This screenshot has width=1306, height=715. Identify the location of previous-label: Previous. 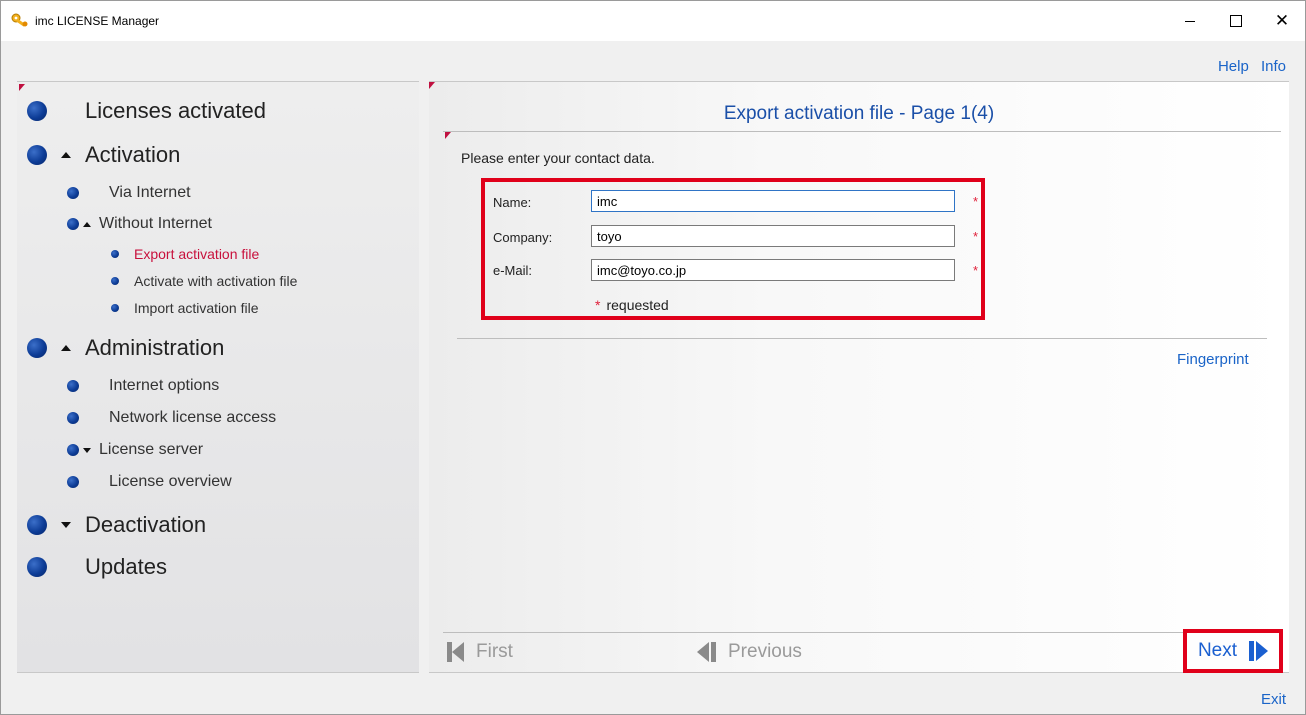
(765, 651).